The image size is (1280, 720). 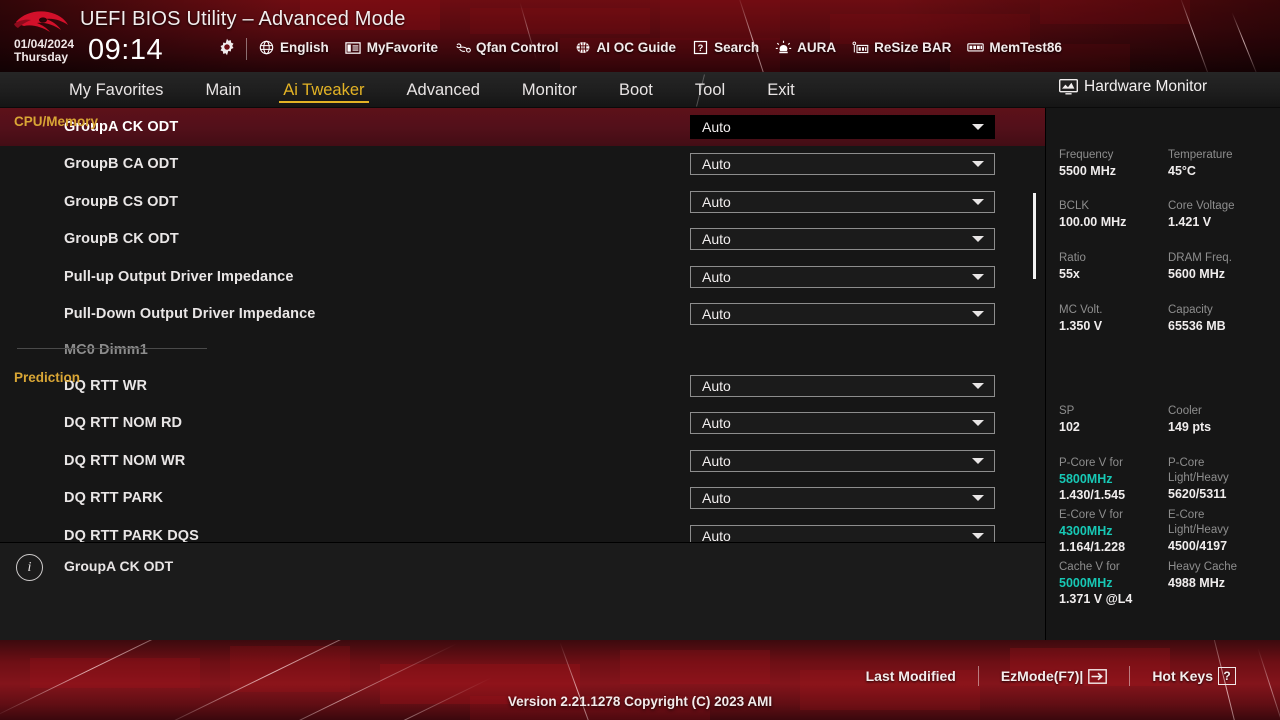 What do you see at coordinates (1200, 258) in the screenshot?
I see `hwm-metric-key: DRAM Freq.` at bounding box center [1200, 258].